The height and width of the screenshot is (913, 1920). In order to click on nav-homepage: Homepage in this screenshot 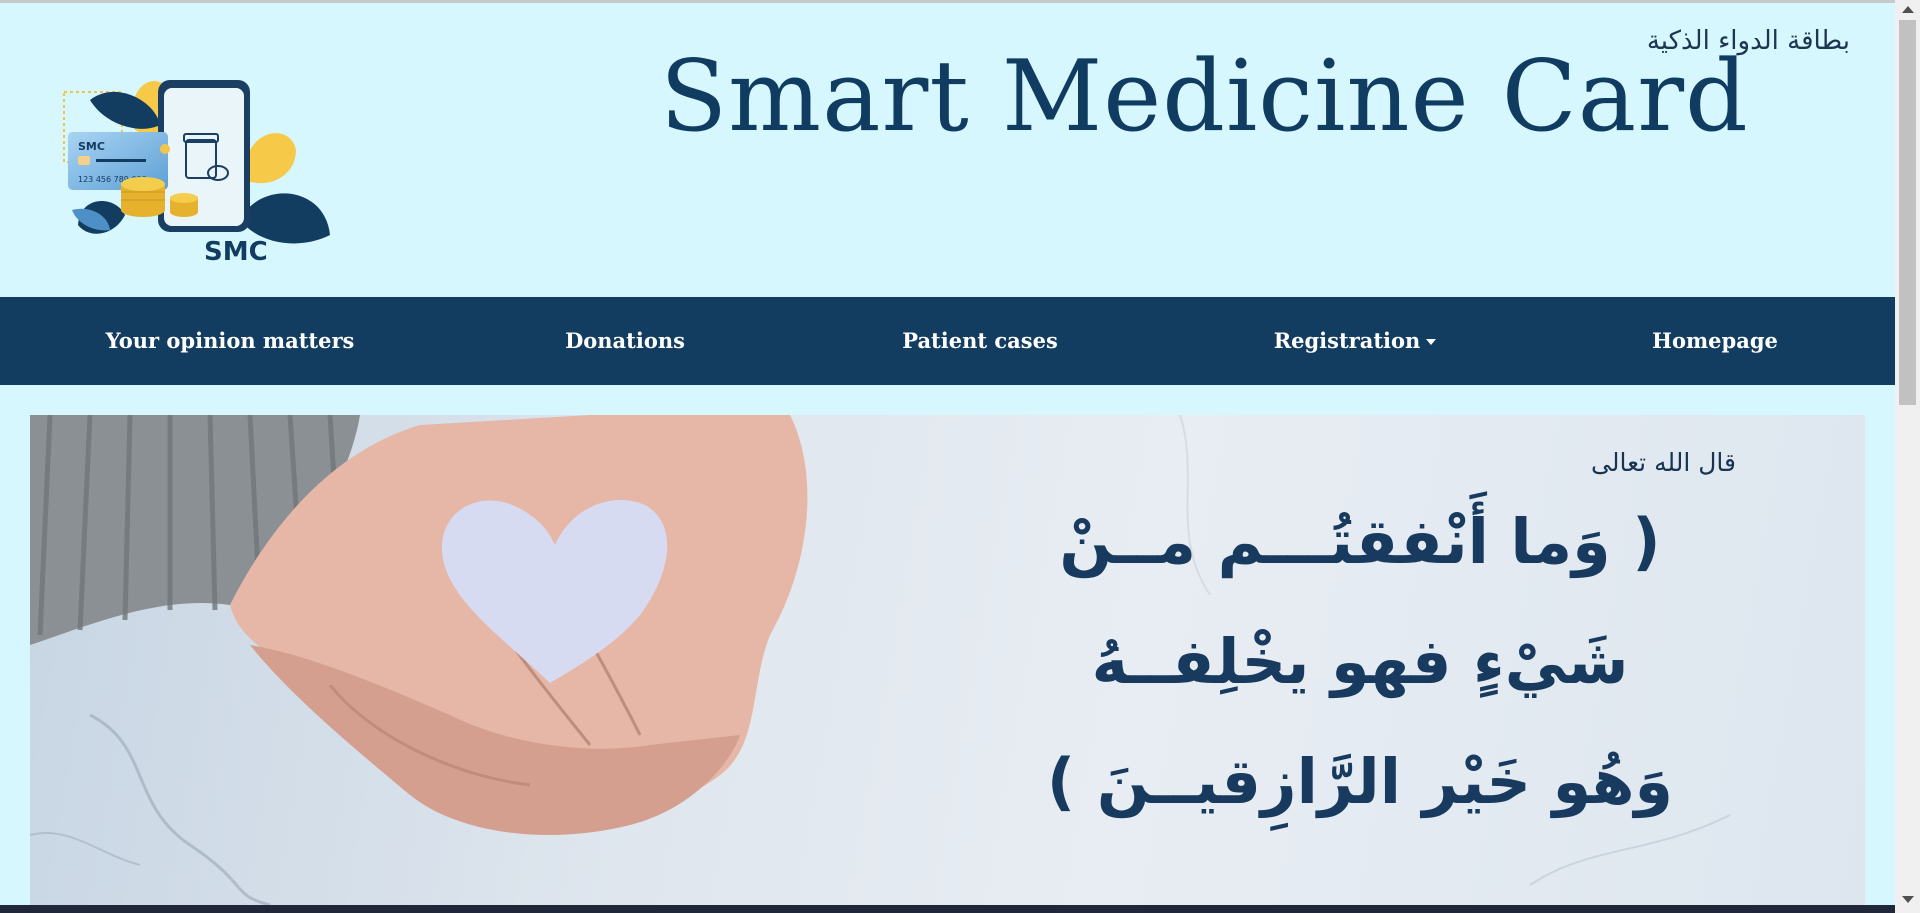, I will do `click(1715, 341)`.